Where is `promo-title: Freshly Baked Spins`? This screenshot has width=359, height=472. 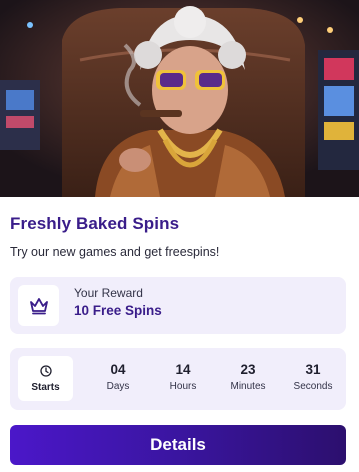
promo-title: Freshly Baked Spins is located at coordinates (95, 223).